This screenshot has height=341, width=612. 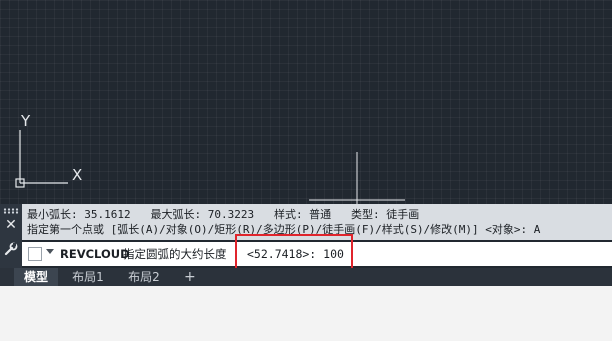 What do you see at coordinates (11, 225) in the screenshot?
I see `close-icon: ✕` at bounding box center [11, 225].